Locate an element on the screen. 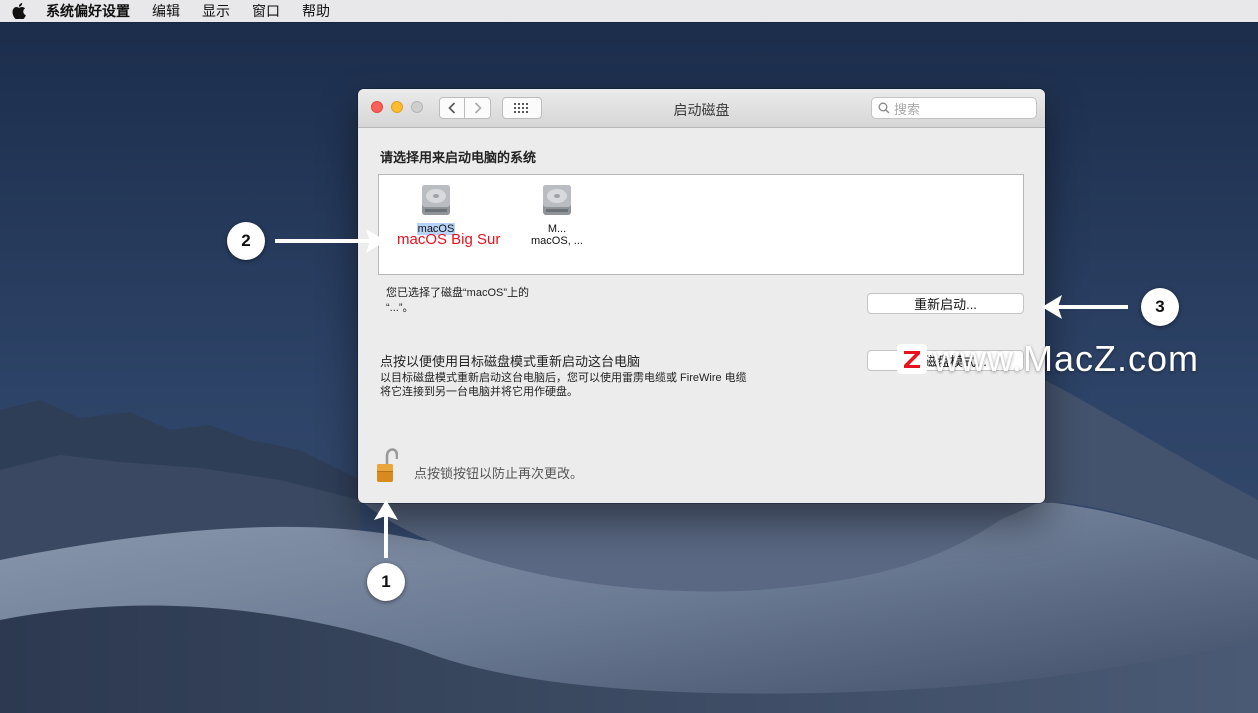 This screenshot has height=713, width=1258. watermark-text: www.MacZ.com is located at coordinates (1066, 358).